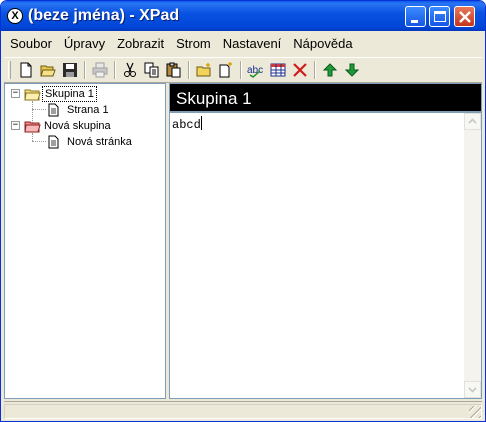  I want to click on new-group-icon, so click(203, 70).